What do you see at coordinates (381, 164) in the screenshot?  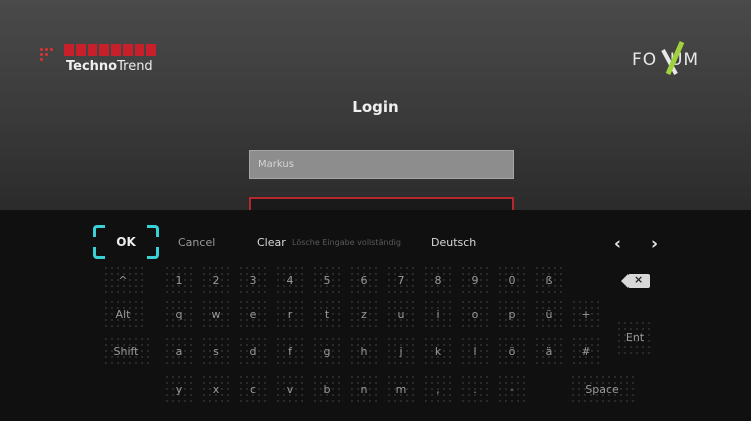 I see `username-field: Markus` at bounding box center [381, 164].